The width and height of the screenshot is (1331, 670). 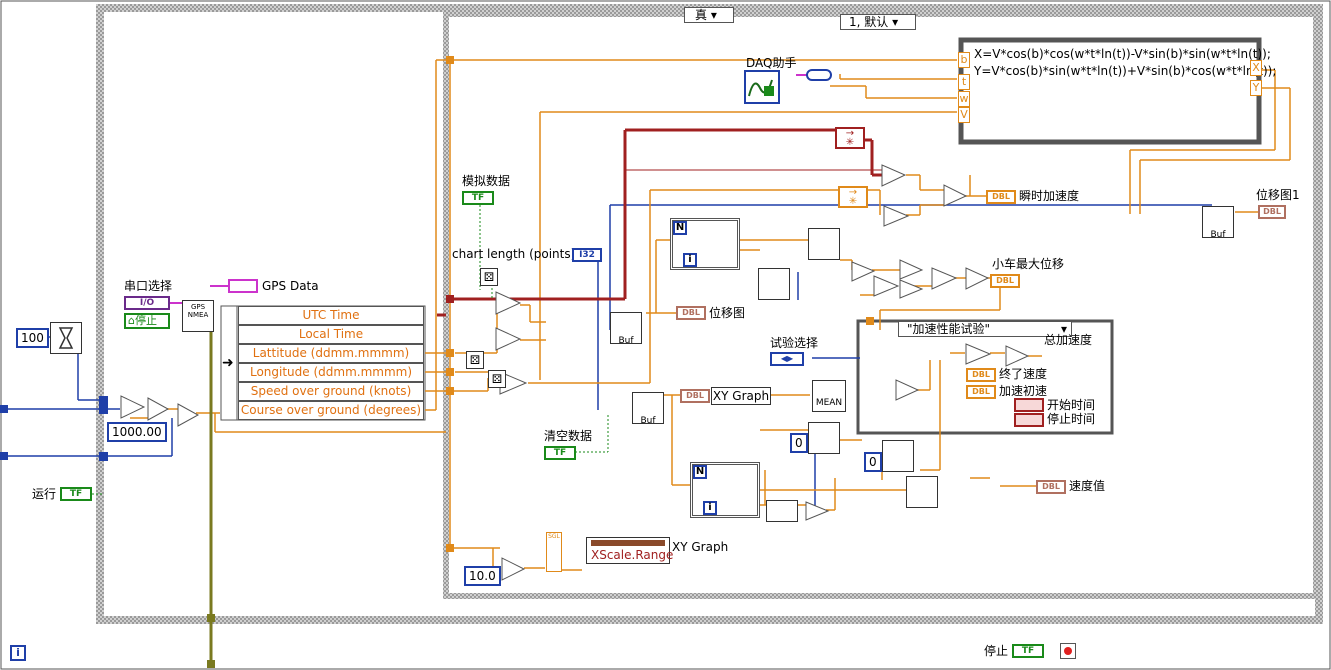 What do you see at coordinates (188, 415) in the screenshot?
I see `add-node` at bounding box center [188, 415].